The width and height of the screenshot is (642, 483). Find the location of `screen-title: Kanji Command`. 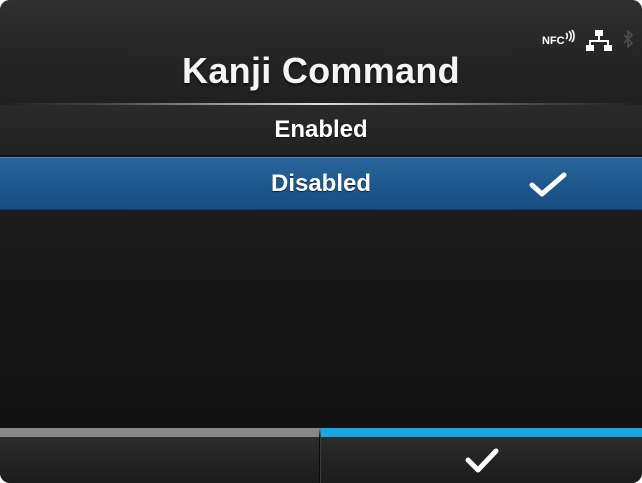

screen-title: Kanji Command is located at coordinates (321, 70).